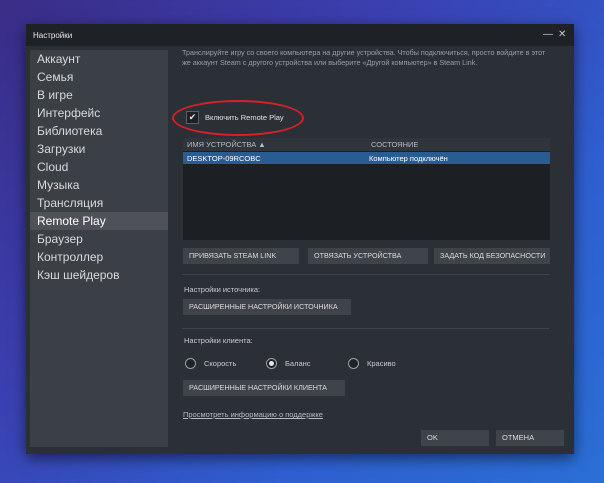 The image size is (604, 483). I want to click on radio-beautiful: Красиво, so click(372, 363).